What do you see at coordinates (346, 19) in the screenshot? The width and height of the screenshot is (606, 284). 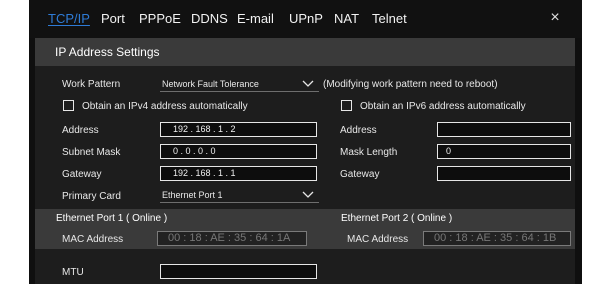 I see `tab-nat: NAT` at bounding box center [346, 19].